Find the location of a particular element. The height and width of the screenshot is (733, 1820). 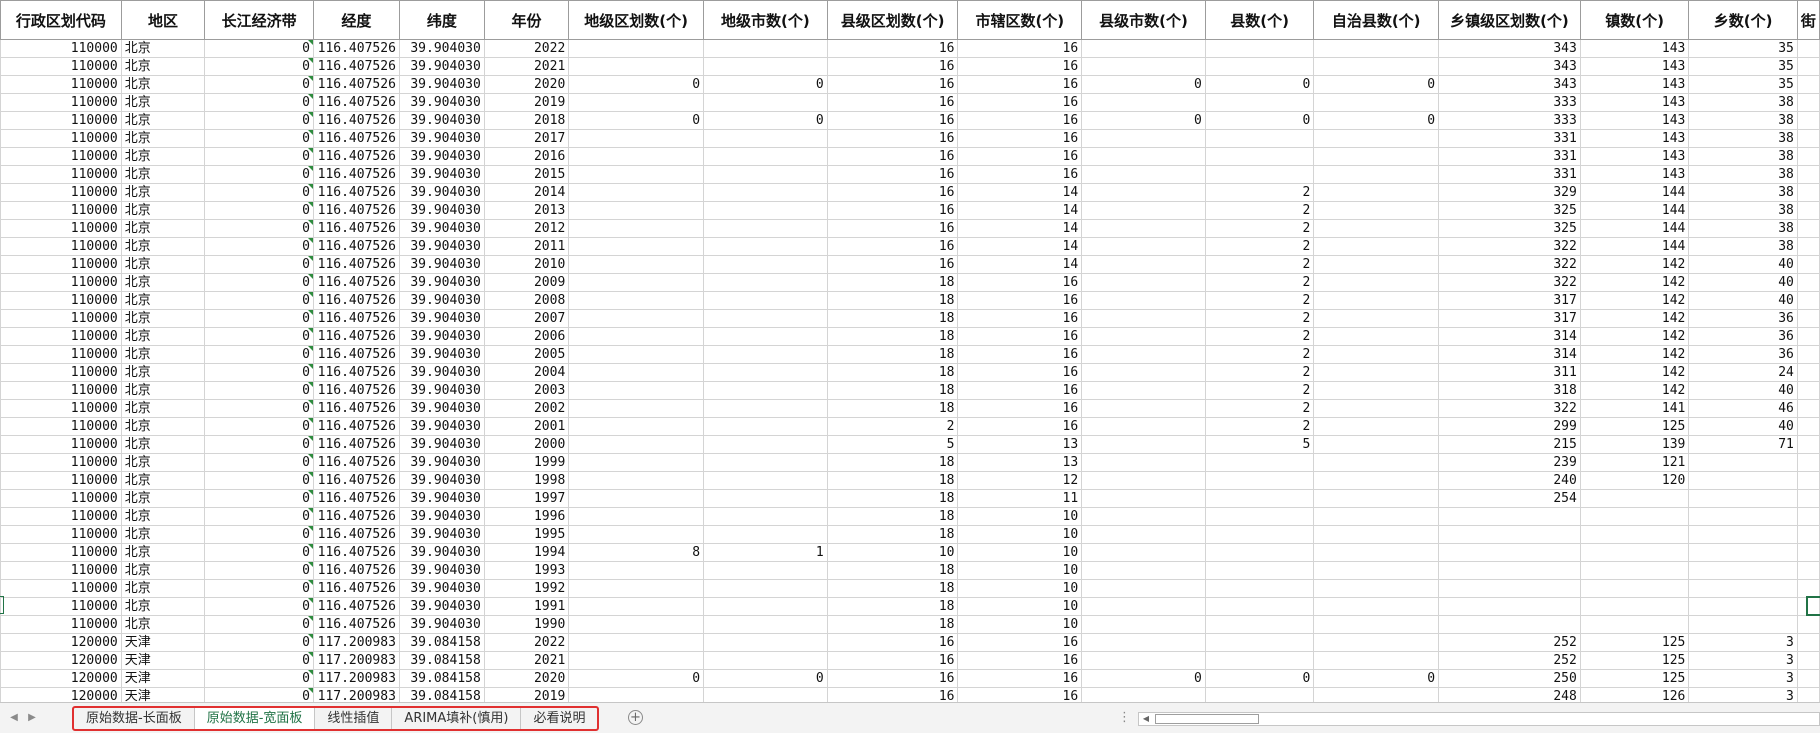

cell: 239 is located at coordinates (1509, 462).